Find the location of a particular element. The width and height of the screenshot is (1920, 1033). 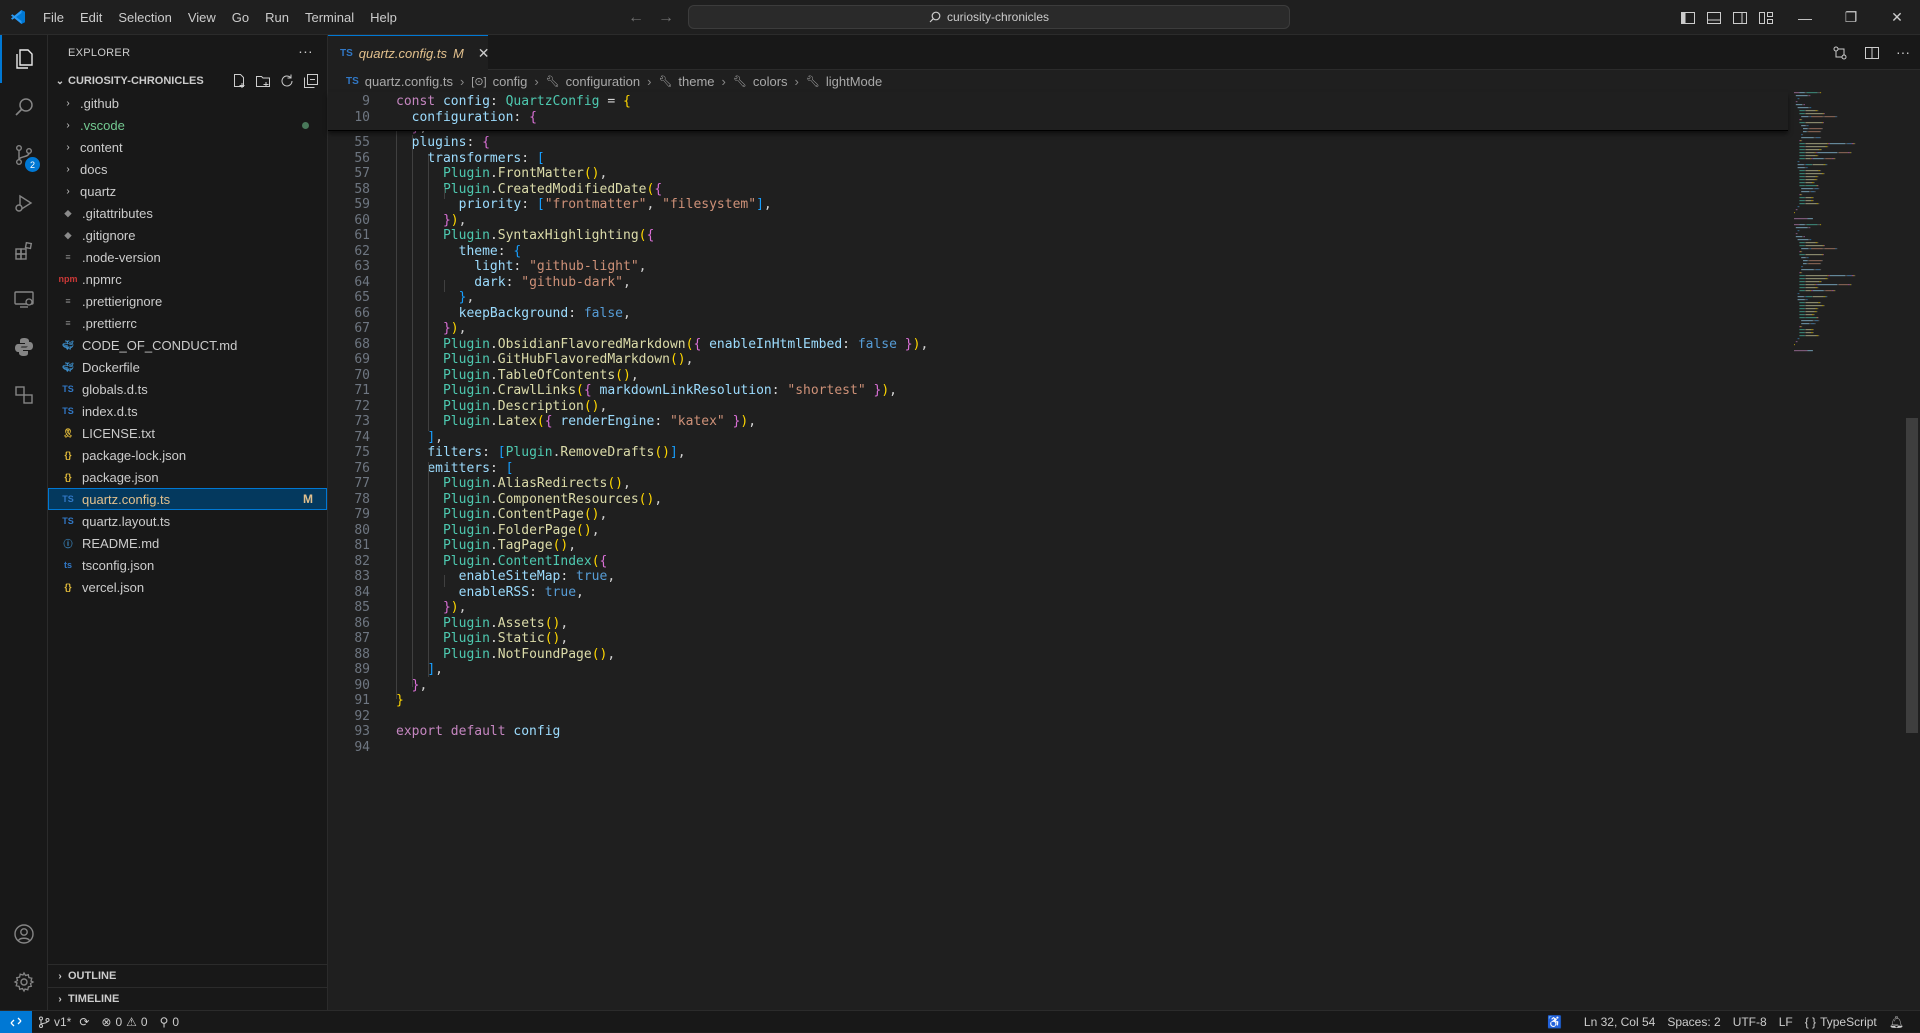

refresh-icon is located at coordinates (287, 81).